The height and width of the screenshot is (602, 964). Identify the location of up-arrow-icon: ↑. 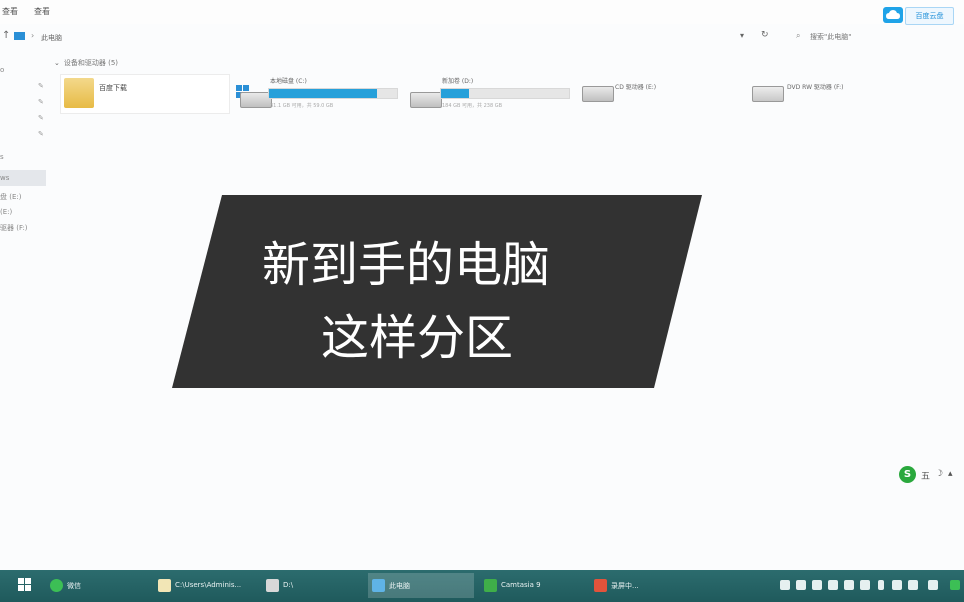
(6, 35).